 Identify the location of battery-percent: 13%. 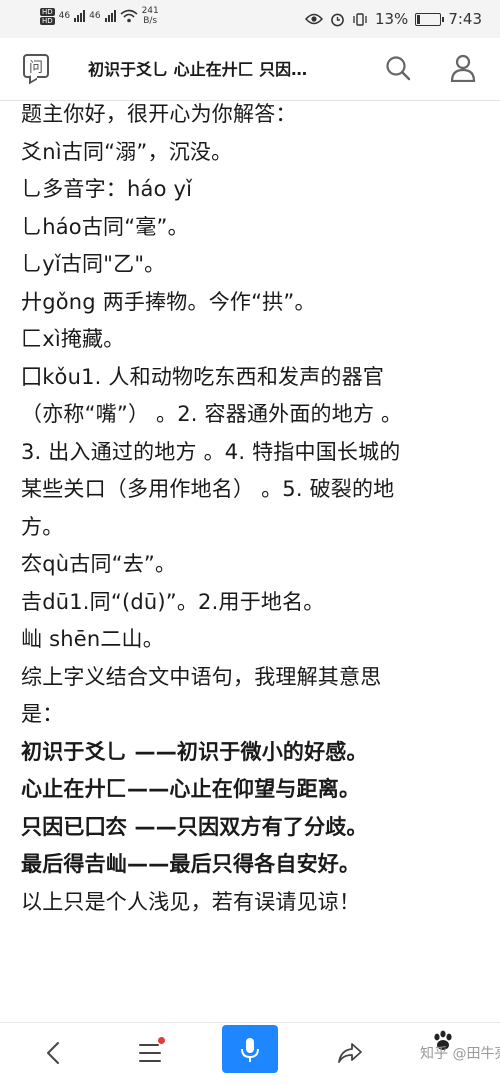
(391, 19).